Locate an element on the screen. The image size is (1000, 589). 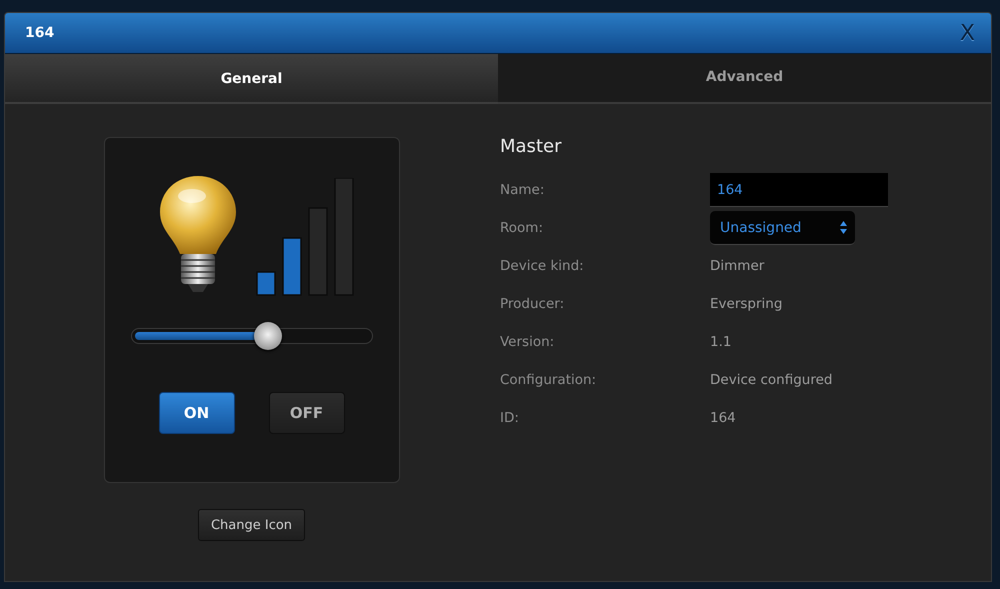
slider-thumb is located at coordinates (268, 336).